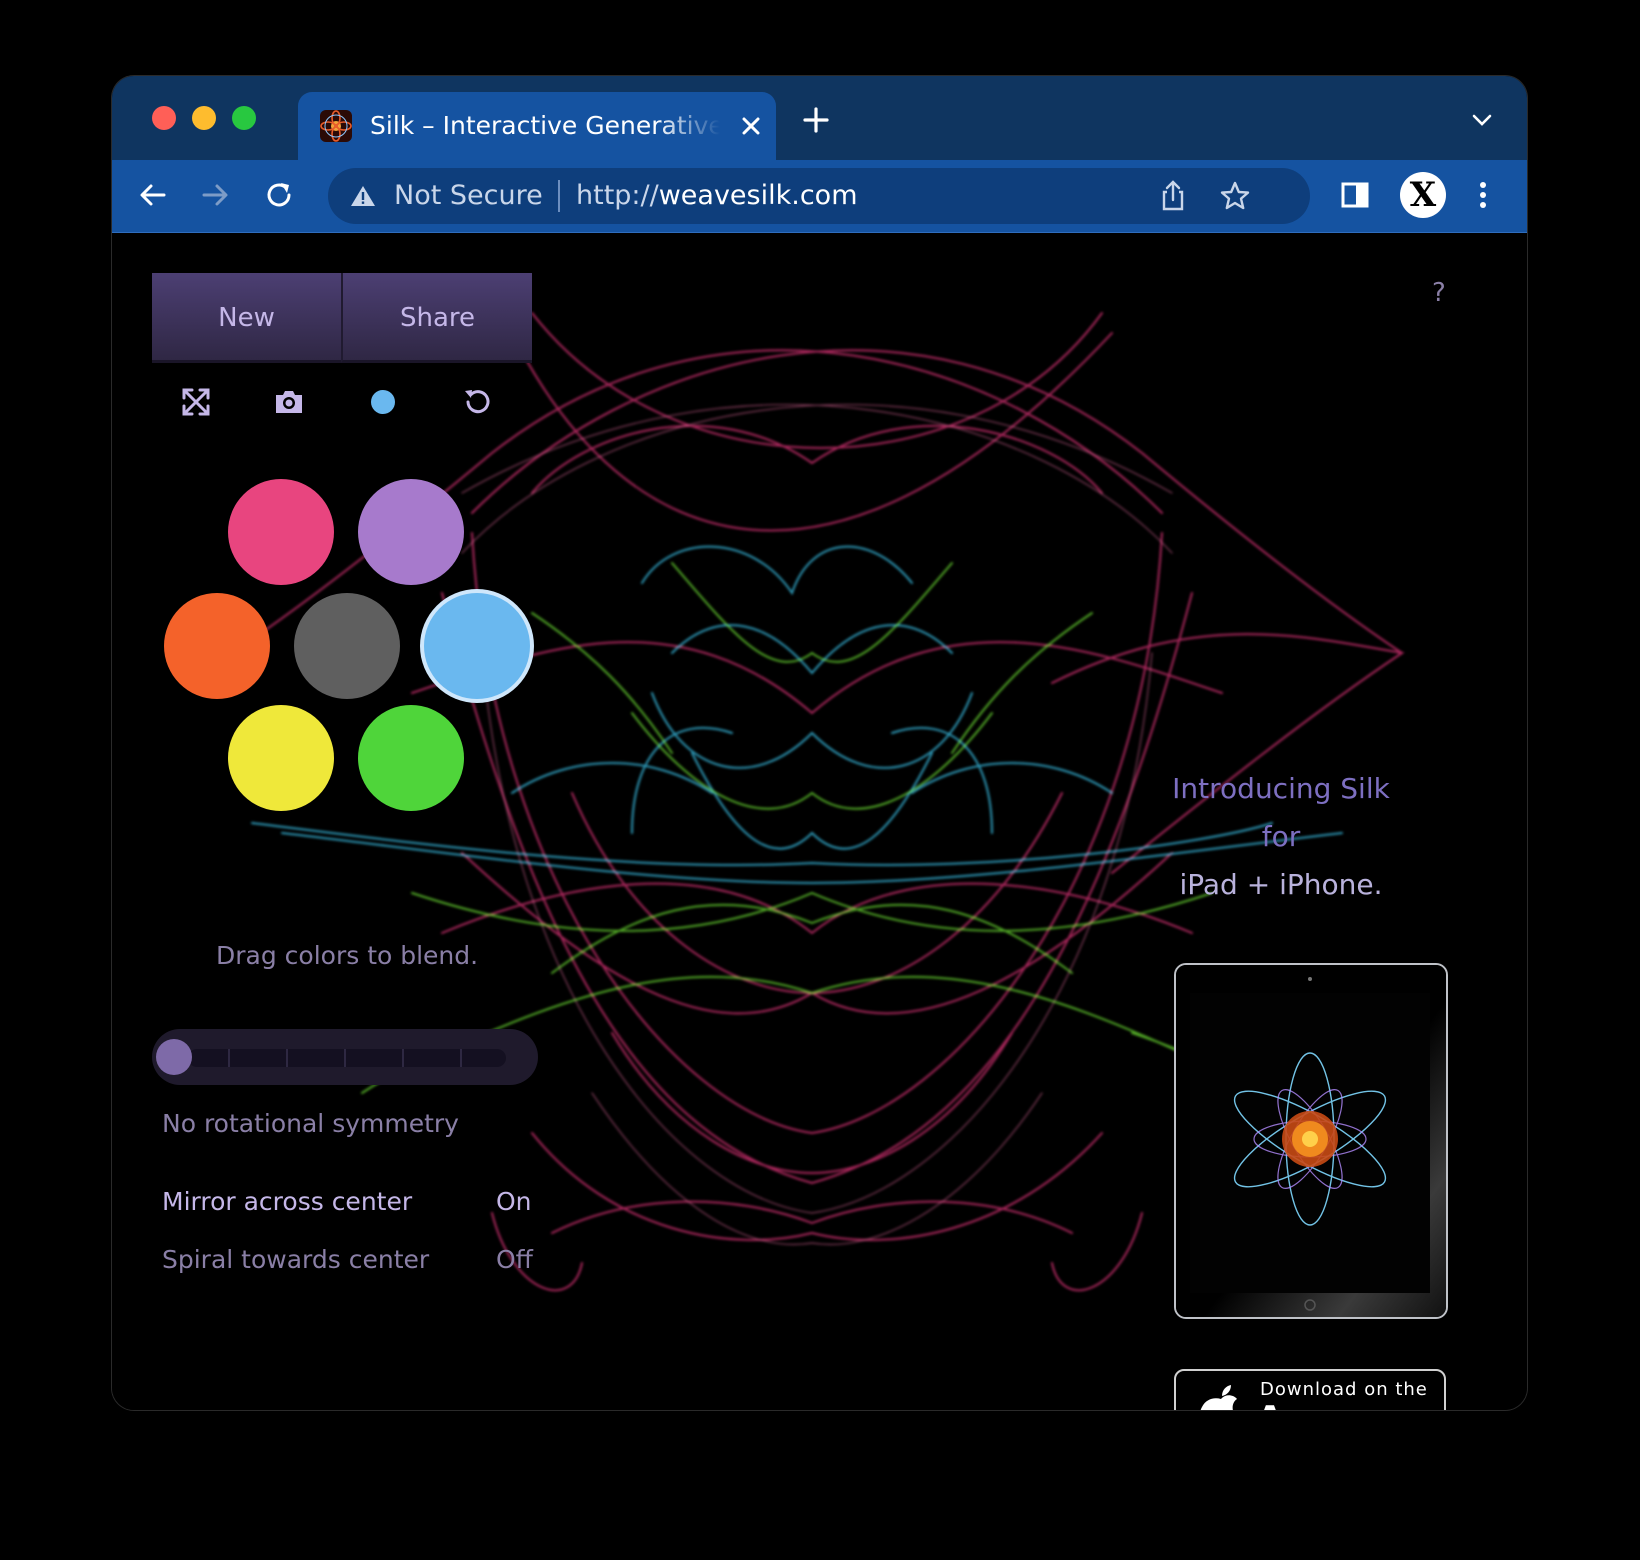  Describe the element at coordinates (477, 646) in the screenshot. I see `color-swatch-blue-selected` at that location.